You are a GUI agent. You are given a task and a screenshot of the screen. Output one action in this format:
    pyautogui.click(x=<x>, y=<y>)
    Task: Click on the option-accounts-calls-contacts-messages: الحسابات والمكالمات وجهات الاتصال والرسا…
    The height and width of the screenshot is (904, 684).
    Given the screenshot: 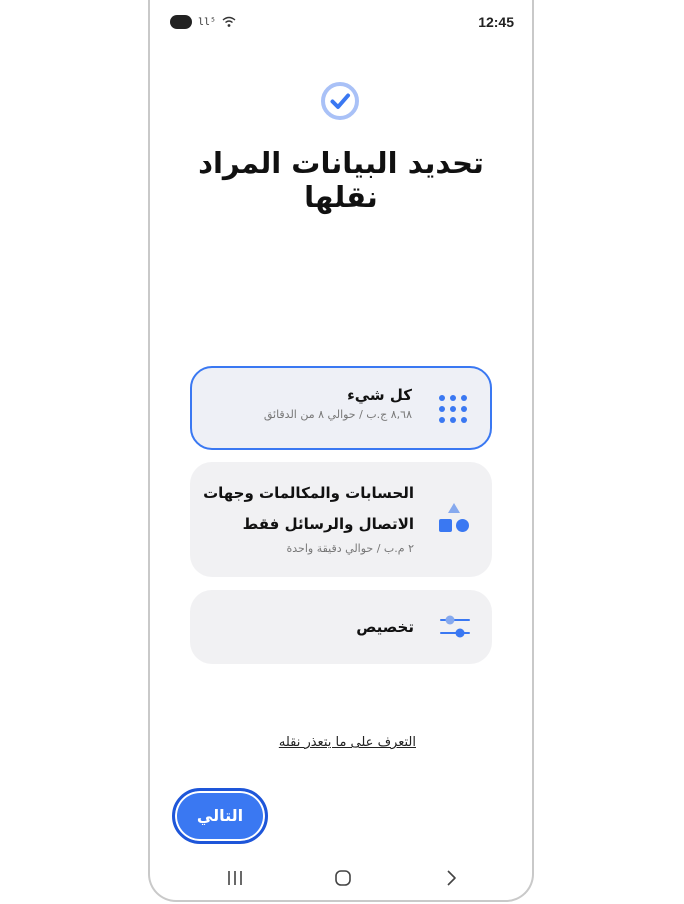 What is the action you would take?
    pyautogui.click(x=341, y=519)
    